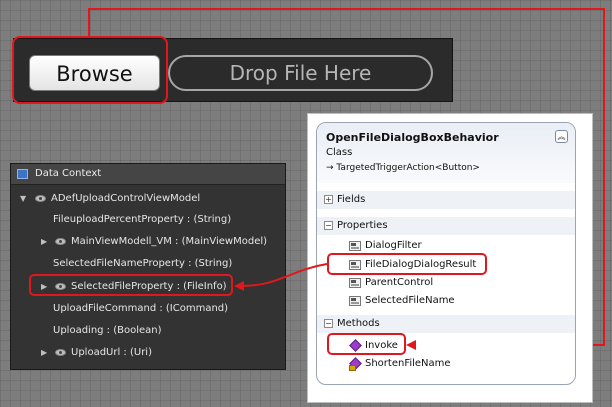  Describe the element at coordinates (408, 168) in the screenshot. I see `base-type-label: TargetedTriggerAction<Button>` at that location.